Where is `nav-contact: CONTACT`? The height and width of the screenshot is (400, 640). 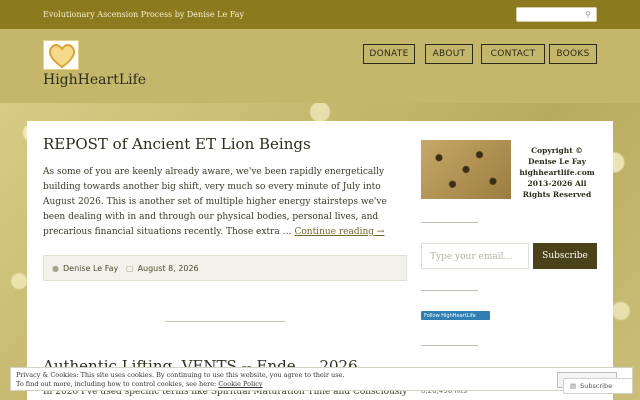
nav-contact: CONTACT is located at coordinates (513, 54).